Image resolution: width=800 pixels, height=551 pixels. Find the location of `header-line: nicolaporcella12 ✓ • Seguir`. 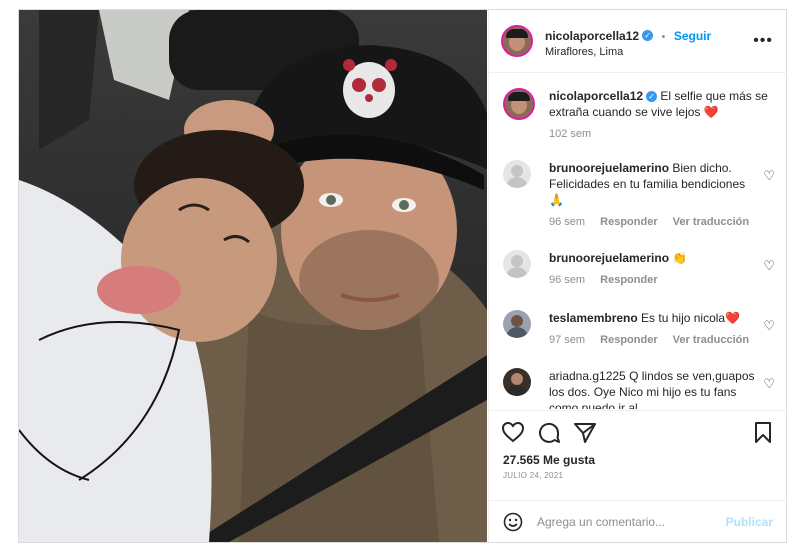

header-line: nicolaporcella12 ✓ • Seguir is located at coordinates (628, 36).